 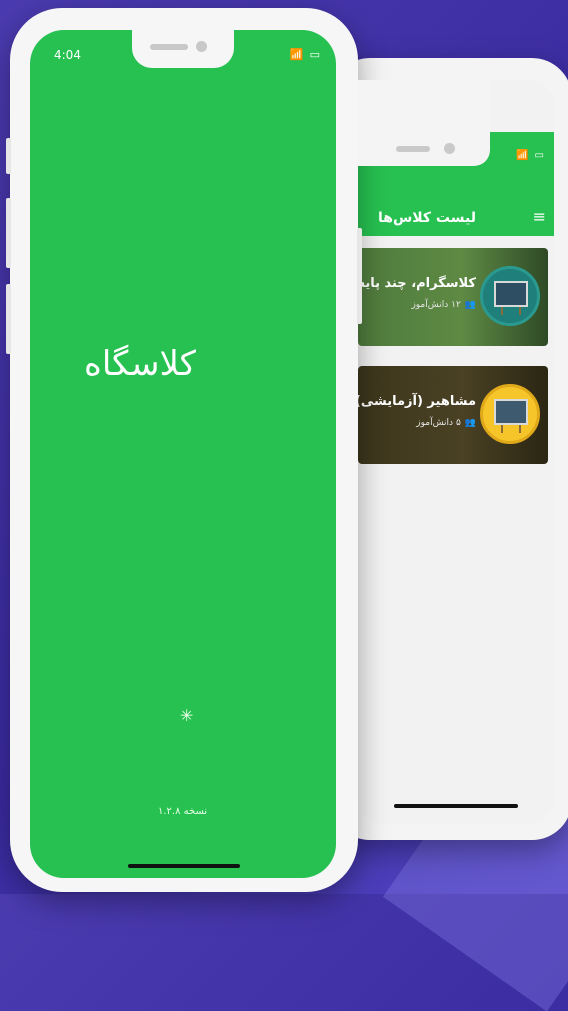 What do you see at coordinates (453, 297) in the screenshot?
I see `class-card: کلاسگرام، چند پایه 👥 ۱۲ دانش‌آموز` at bounding box center [453, 297].